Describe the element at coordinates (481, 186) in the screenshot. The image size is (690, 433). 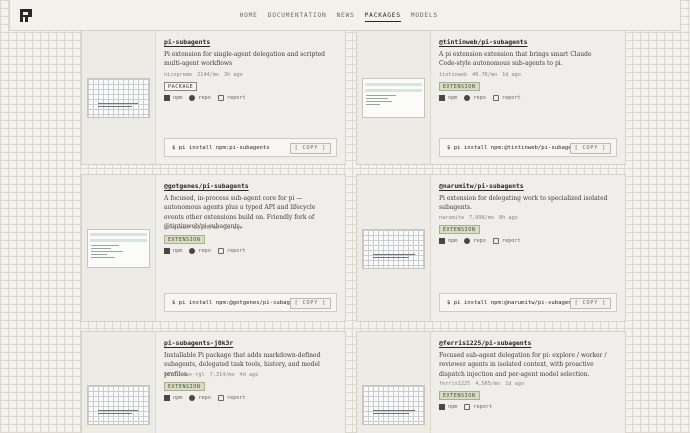
I see `package-title: @narumitw/pi-subagents` at that location.